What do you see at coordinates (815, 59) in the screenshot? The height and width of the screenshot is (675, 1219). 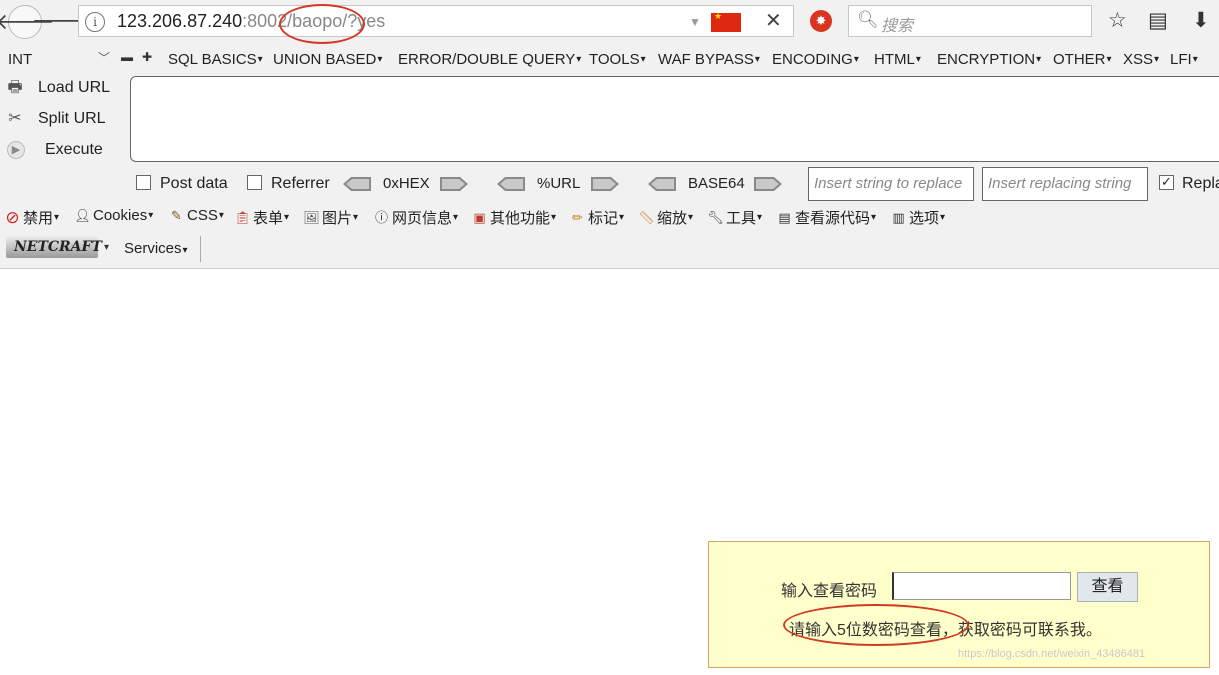 I see `menu-encoding: ENCODING` at bounding box center [815, 59].